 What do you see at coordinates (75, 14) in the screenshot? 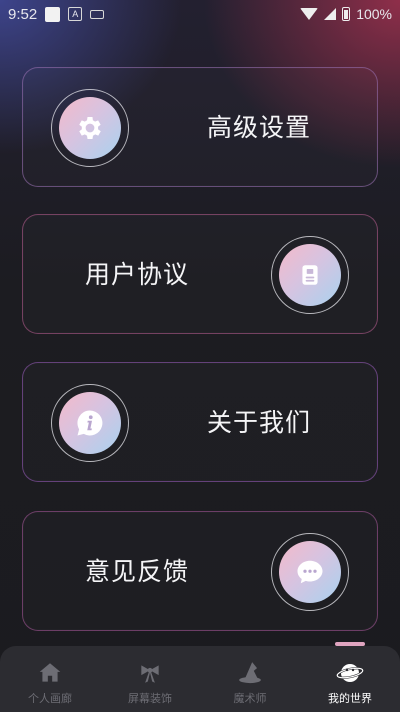
I see `notification-a-icon: A` at bounding box center [75, 14].